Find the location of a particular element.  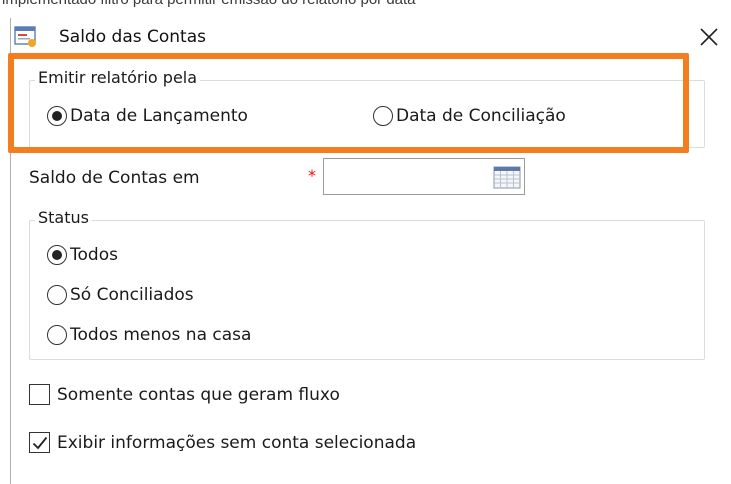

radio-status-todos: Todos is located at coordinates (82, 255).